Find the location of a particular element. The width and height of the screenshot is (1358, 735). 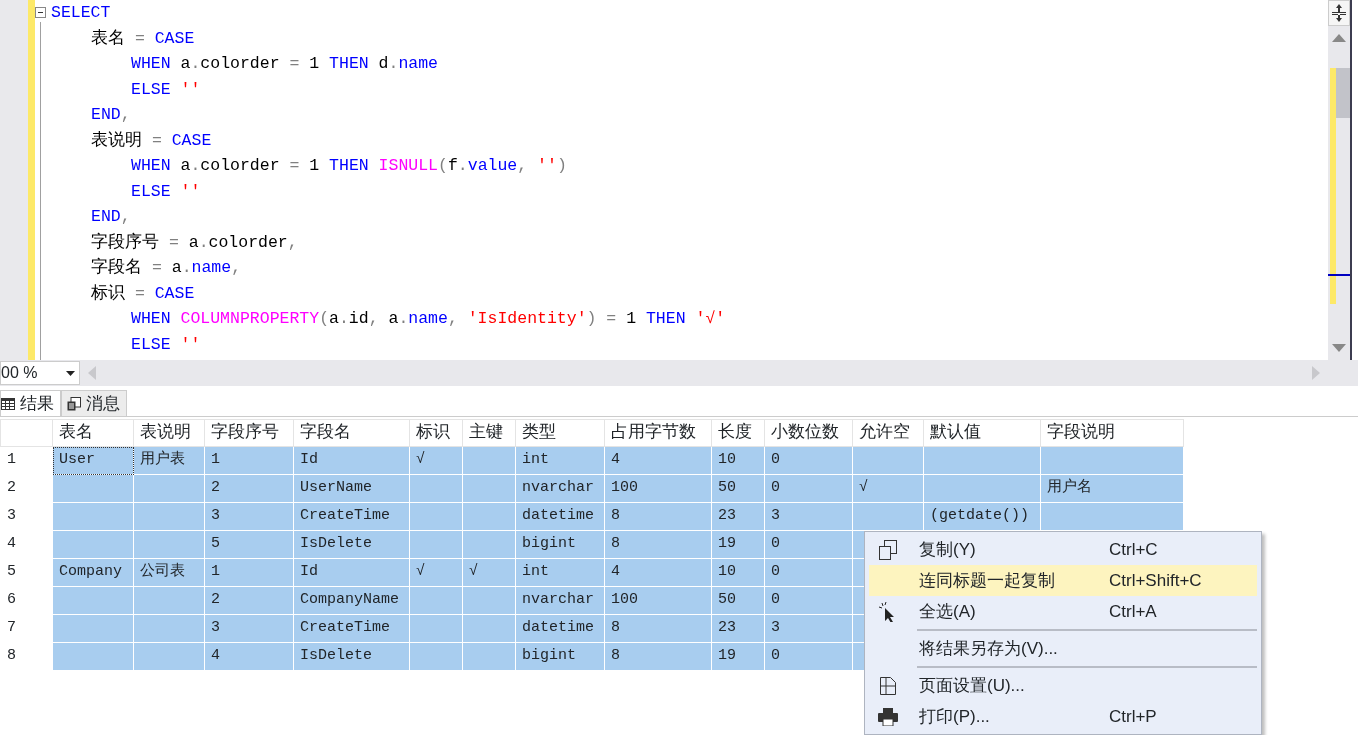

table-cell: (getdate()) is located at coordinates (982, 516).